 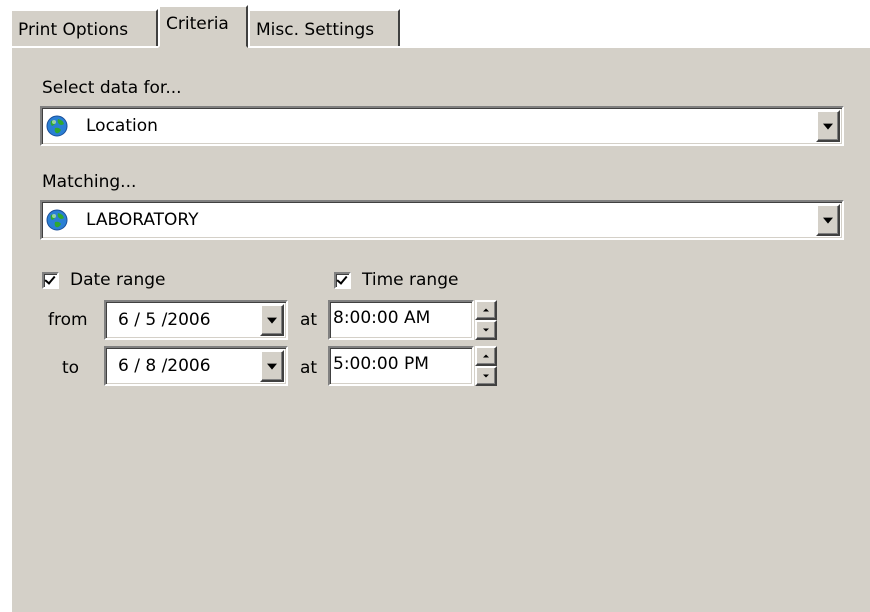 What do you see at coordinates (309, 368) in the screenshot?
I see `to-at-label: at` at bounding box center [309, 368].